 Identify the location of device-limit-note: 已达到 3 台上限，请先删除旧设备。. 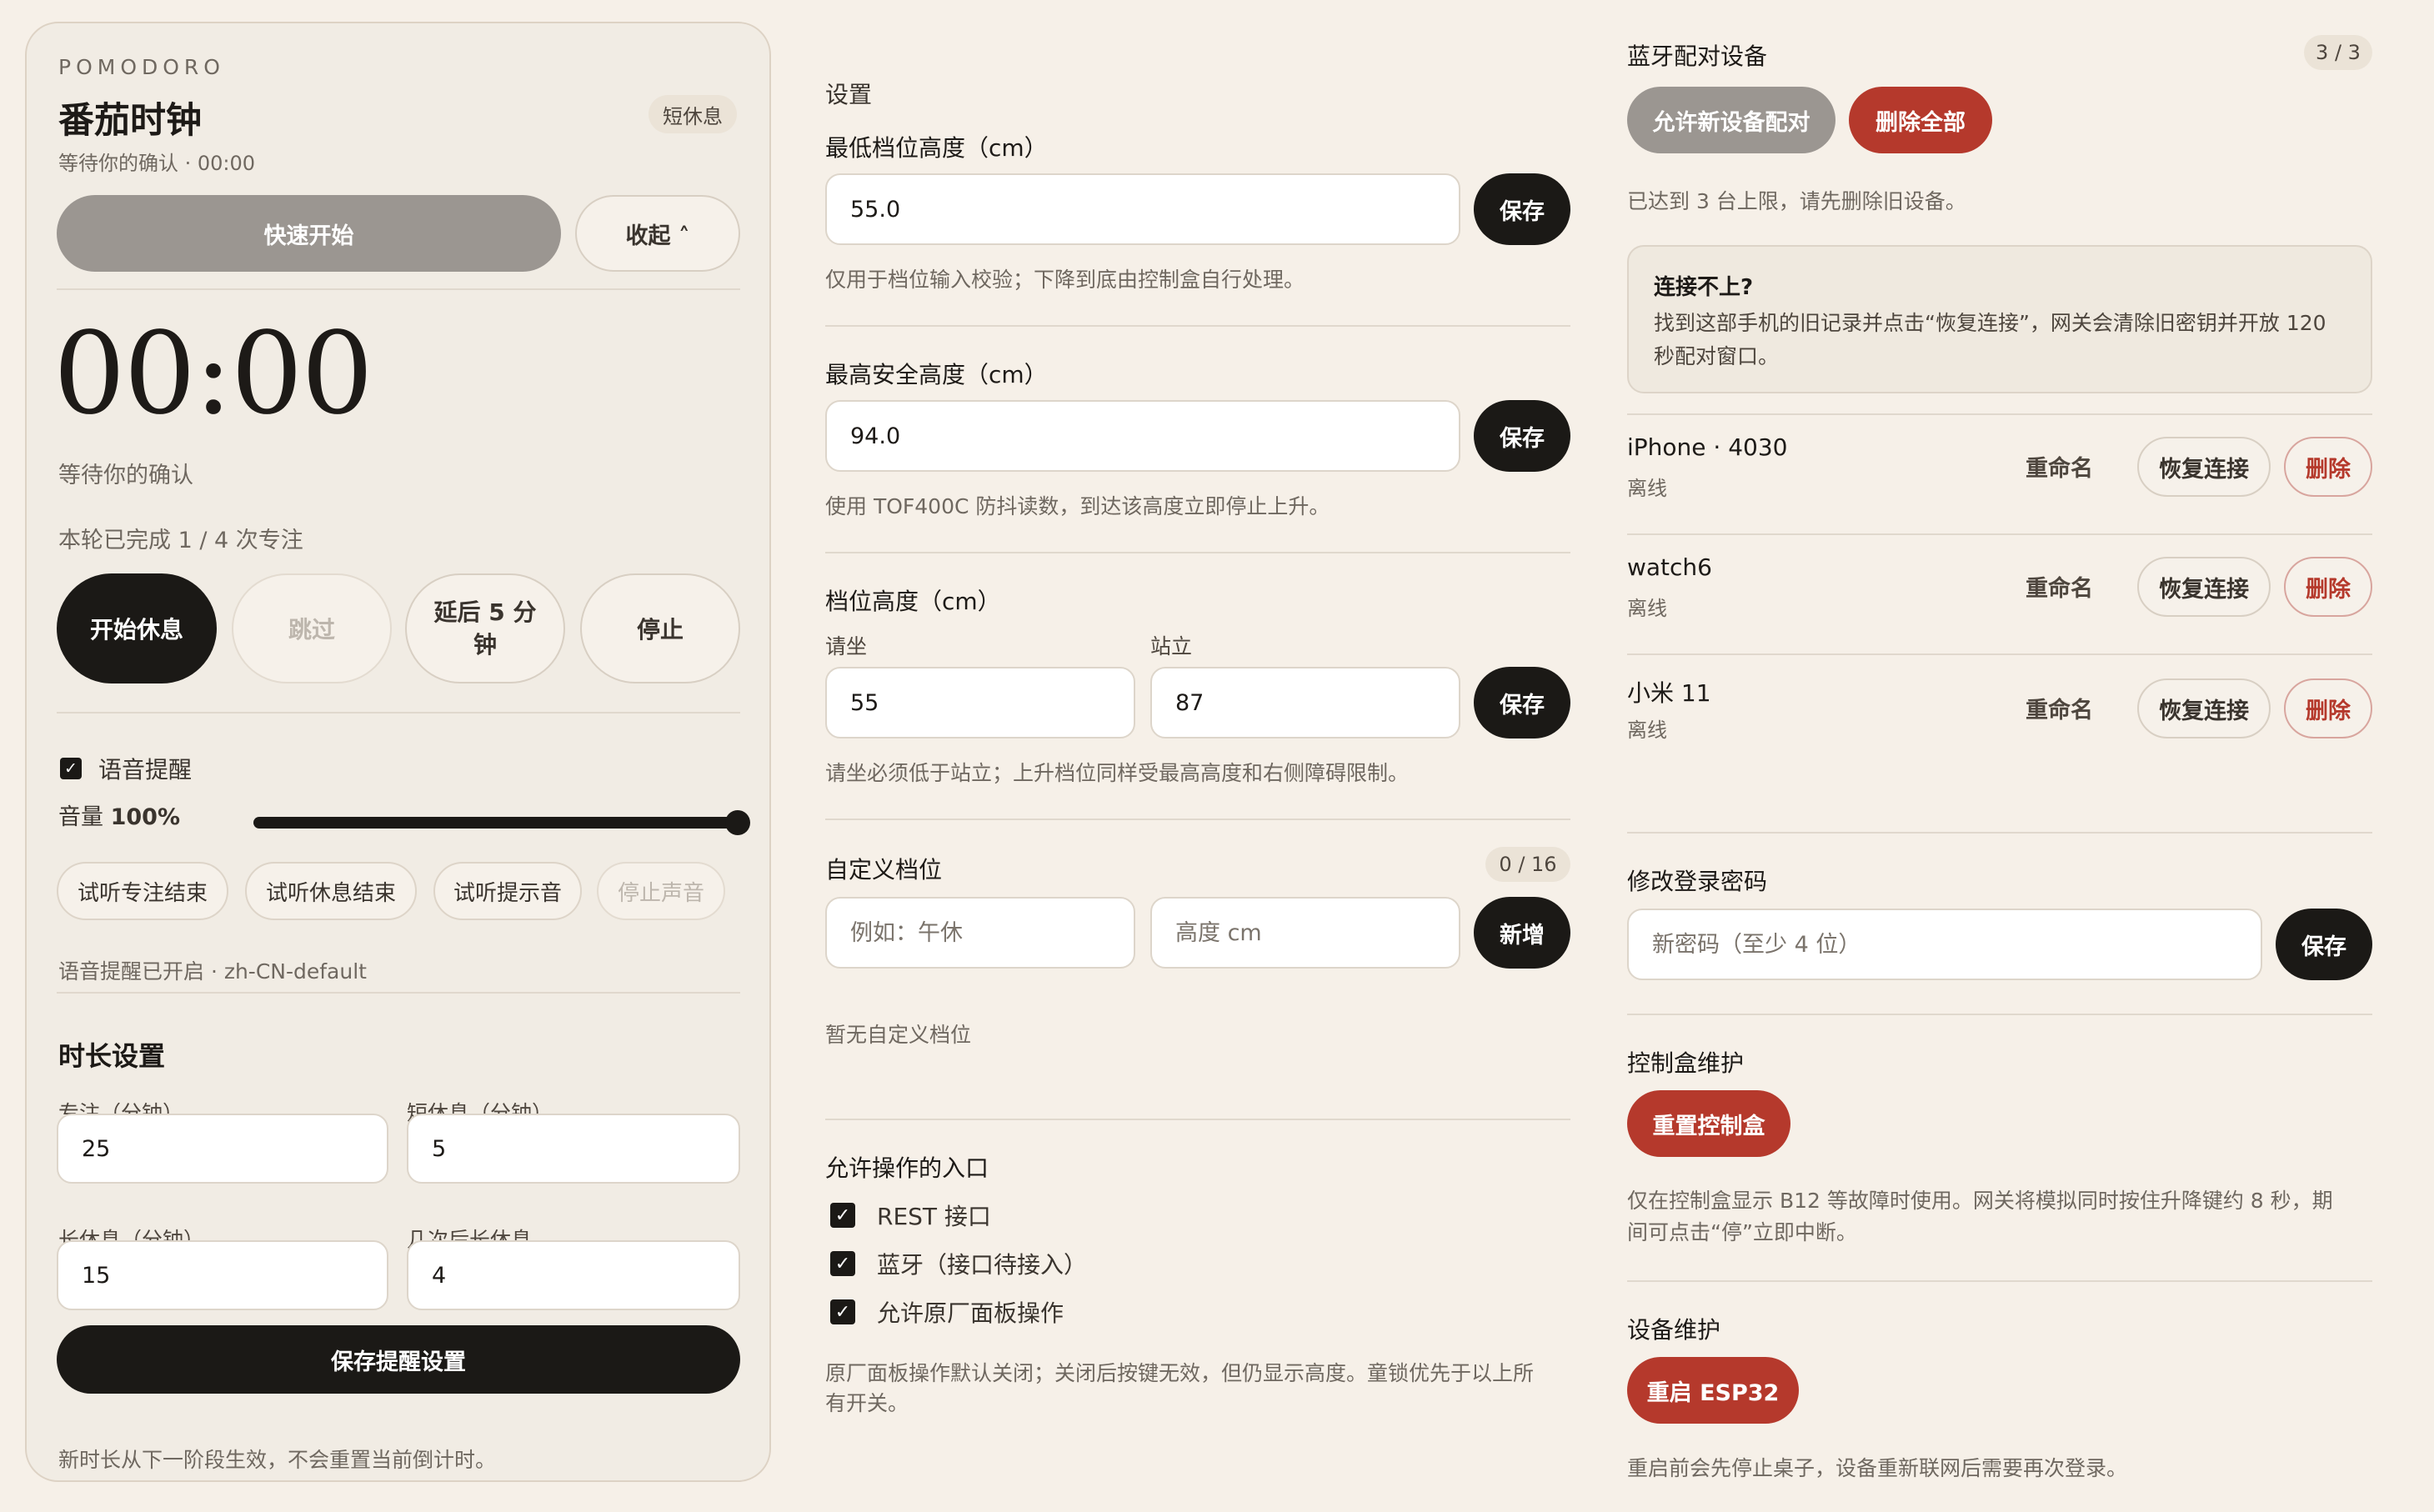
(1797, 201).